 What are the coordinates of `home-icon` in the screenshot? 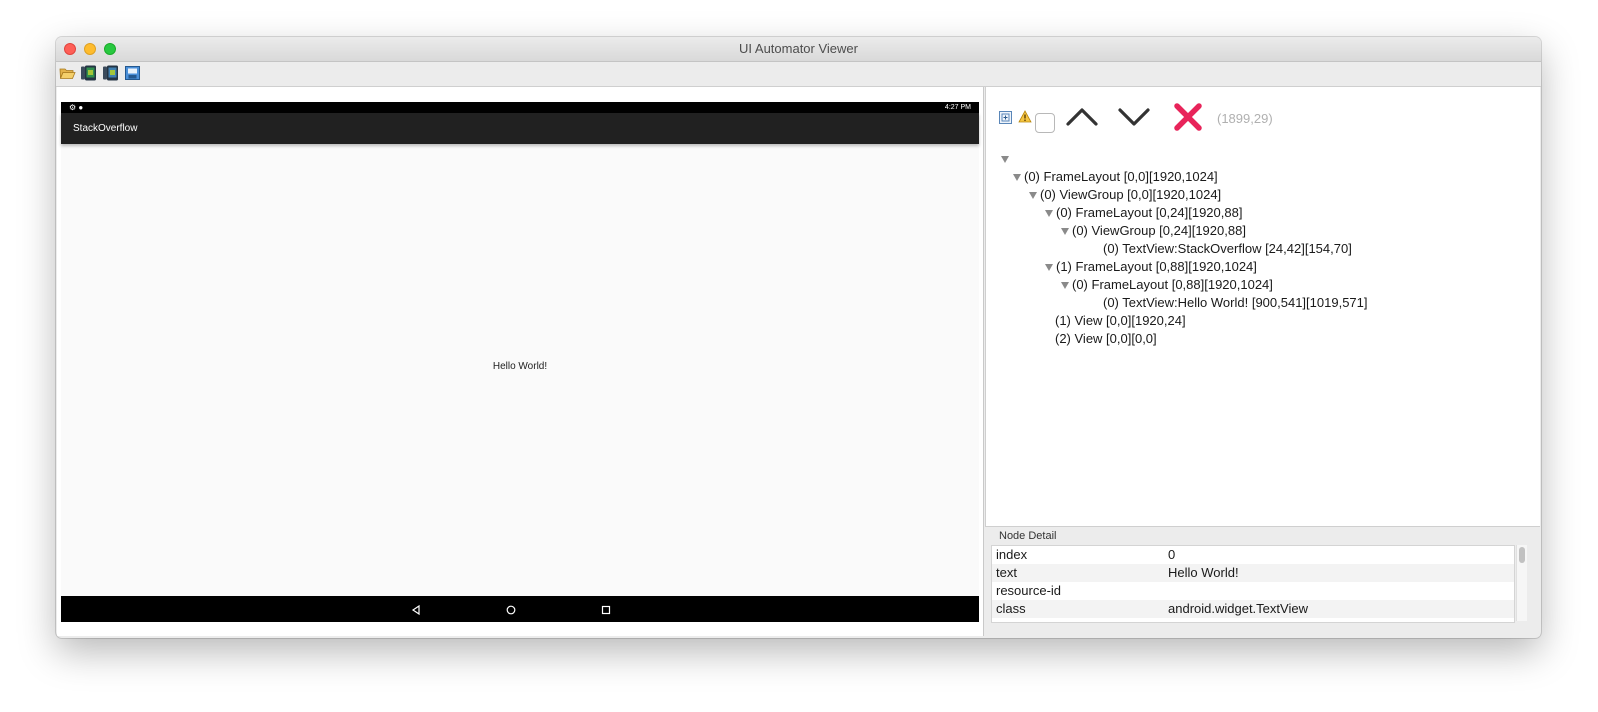 It's located at (511, 609).